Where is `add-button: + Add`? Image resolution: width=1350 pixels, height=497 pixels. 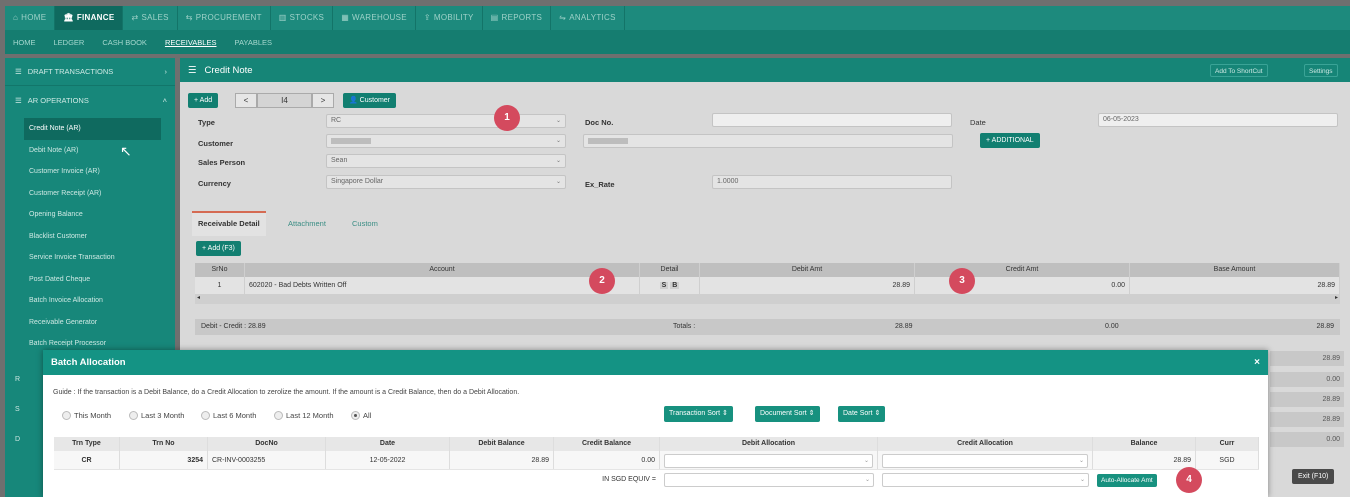 add-button: + Add is located at coordinates (203, 100).